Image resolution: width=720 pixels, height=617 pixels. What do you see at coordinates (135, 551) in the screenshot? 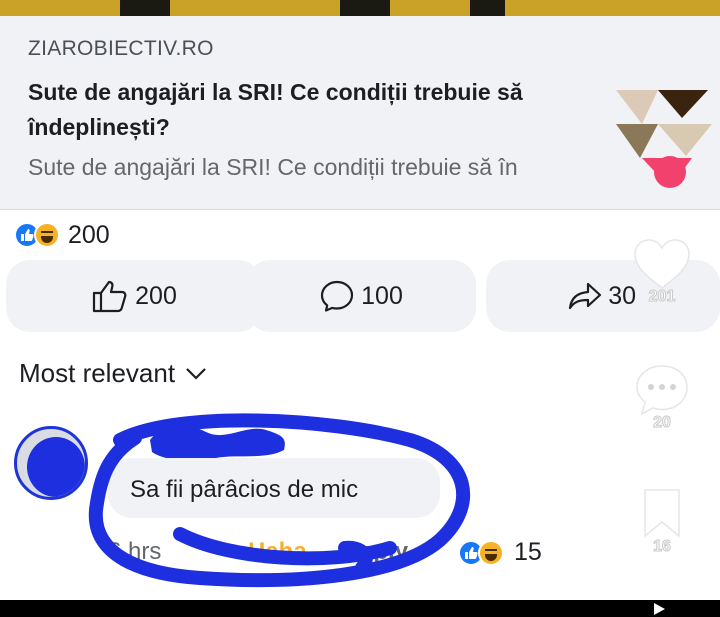
I see `comment-timestamp: 6 hrs` at bounding box center [135, 551].